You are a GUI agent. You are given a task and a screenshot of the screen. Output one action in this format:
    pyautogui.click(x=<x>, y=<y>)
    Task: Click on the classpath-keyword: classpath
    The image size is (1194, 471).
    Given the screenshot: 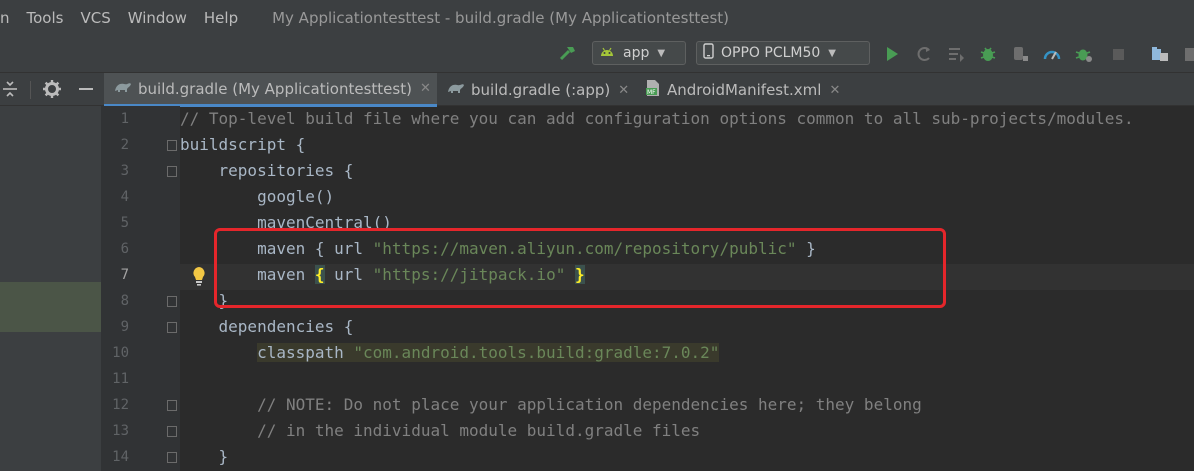 What is the action you would take?
    pyautogui.click(x=305, y=352)
    